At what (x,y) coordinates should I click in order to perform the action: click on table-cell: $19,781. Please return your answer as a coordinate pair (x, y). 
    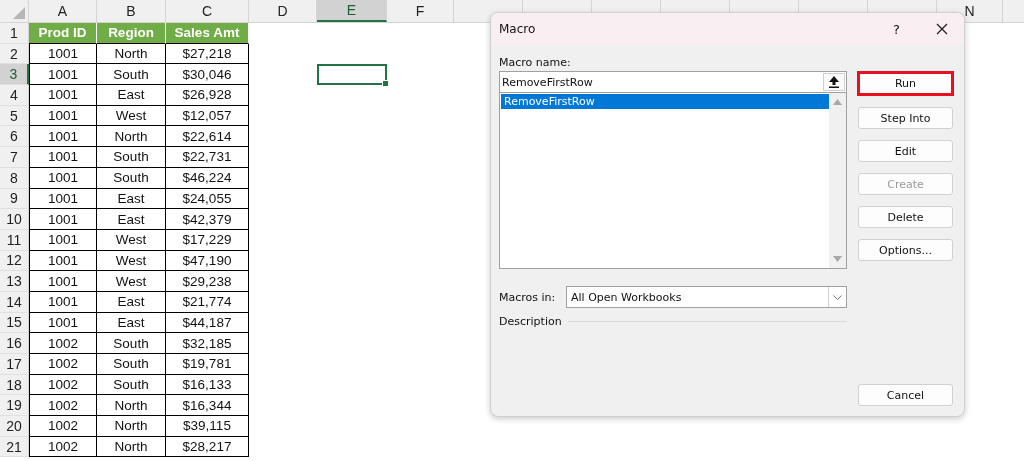
    Looking at the image, I should click on (207, 364).